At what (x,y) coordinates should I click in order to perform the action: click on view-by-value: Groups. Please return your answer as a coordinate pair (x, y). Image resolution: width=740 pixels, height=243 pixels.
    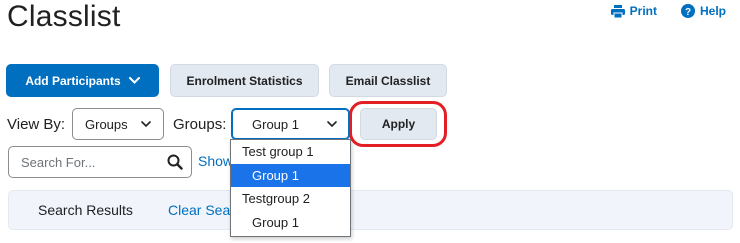
    Looking at the image, I should click on (106, 124).